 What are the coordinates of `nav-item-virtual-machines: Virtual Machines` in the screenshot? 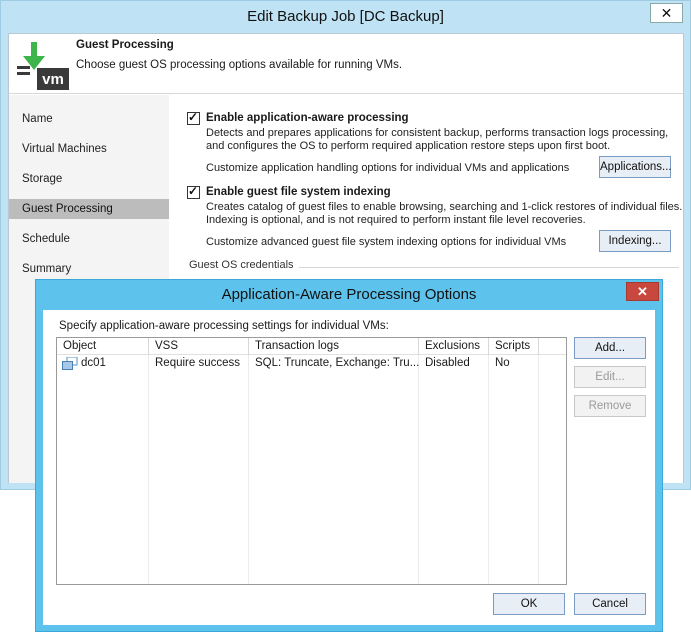 It's located at (89, 149).